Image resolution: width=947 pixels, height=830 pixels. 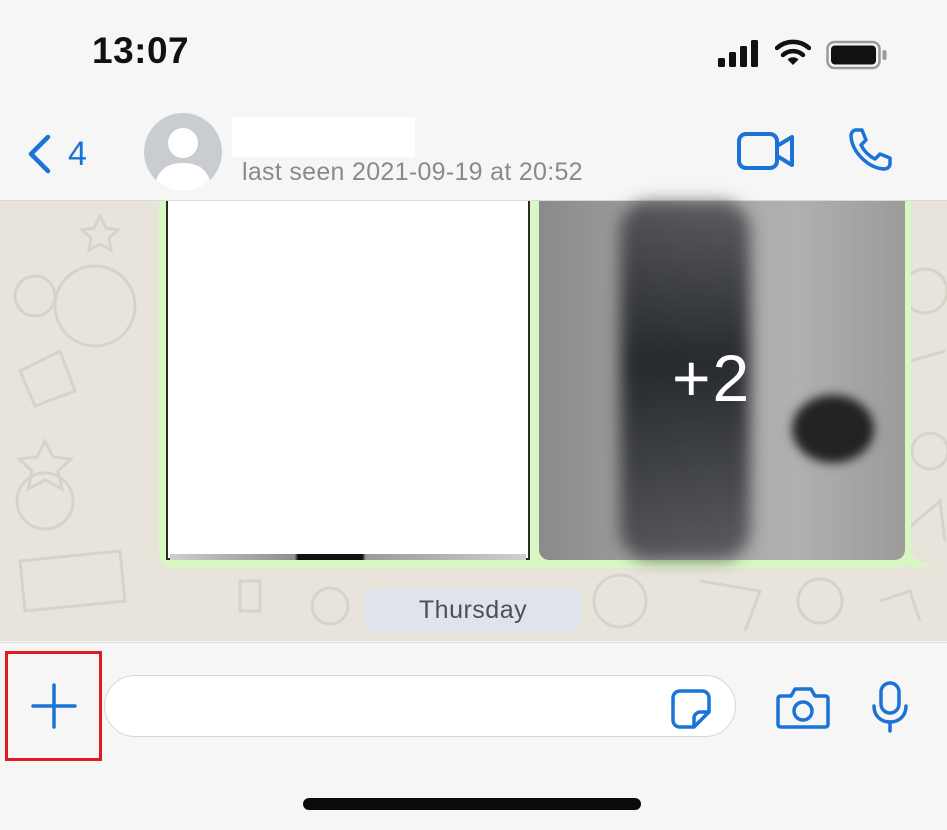 I want to click on day-separator: Thursday, so click(x=473, y=610).